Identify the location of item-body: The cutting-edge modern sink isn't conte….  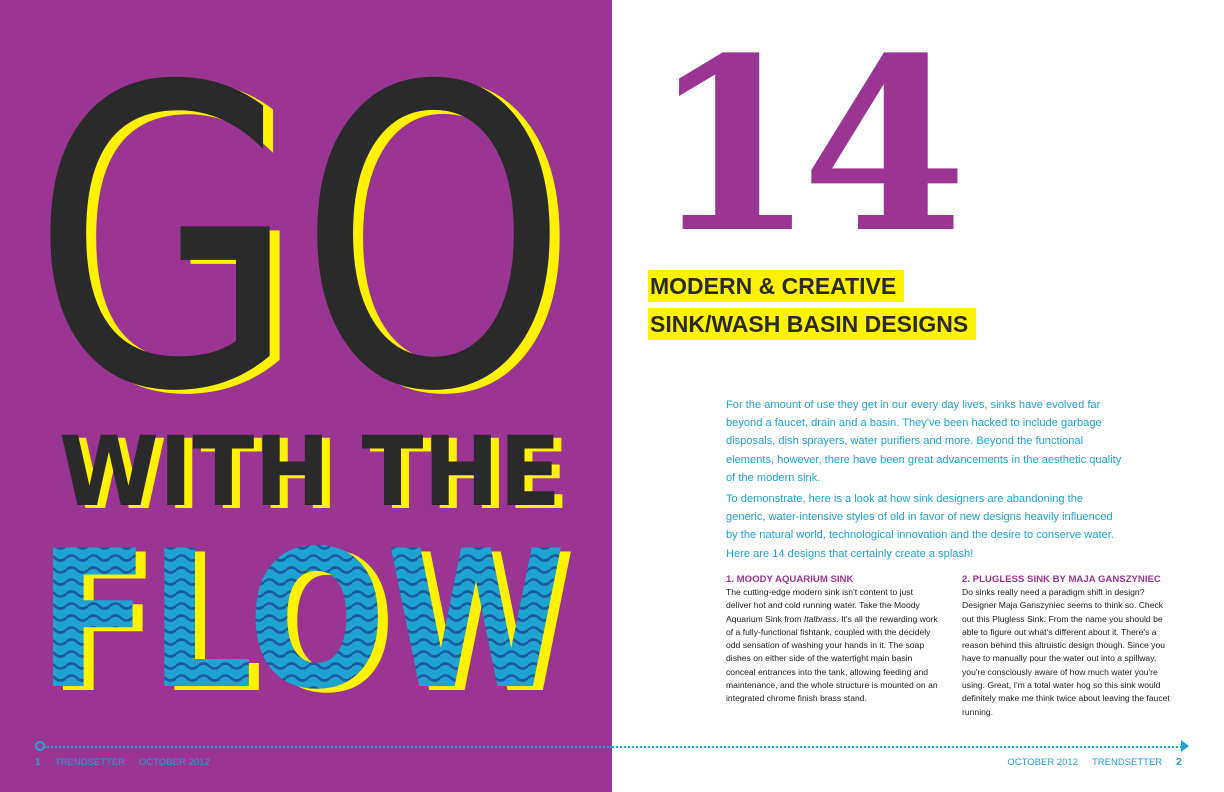
(832, 645).